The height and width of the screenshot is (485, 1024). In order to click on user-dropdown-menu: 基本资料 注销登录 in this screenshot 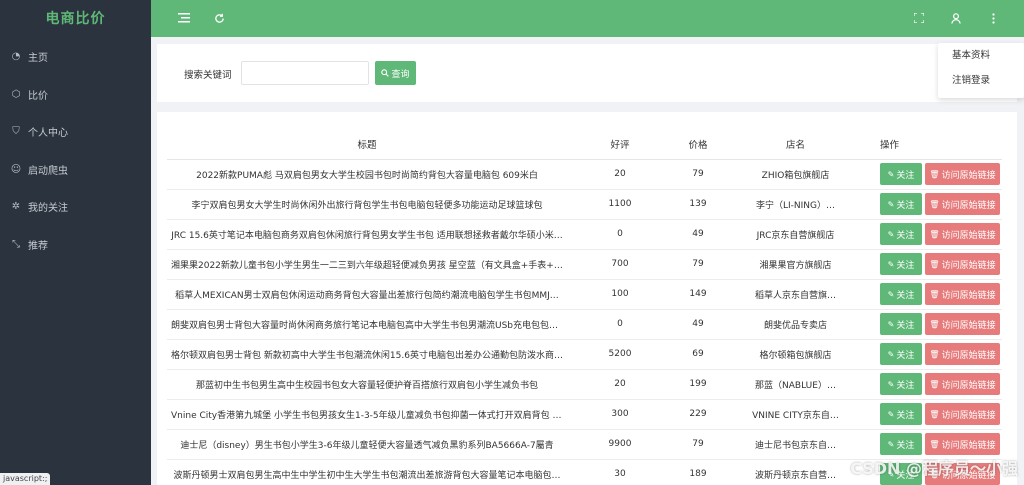, I will do `click(981, 70)`.